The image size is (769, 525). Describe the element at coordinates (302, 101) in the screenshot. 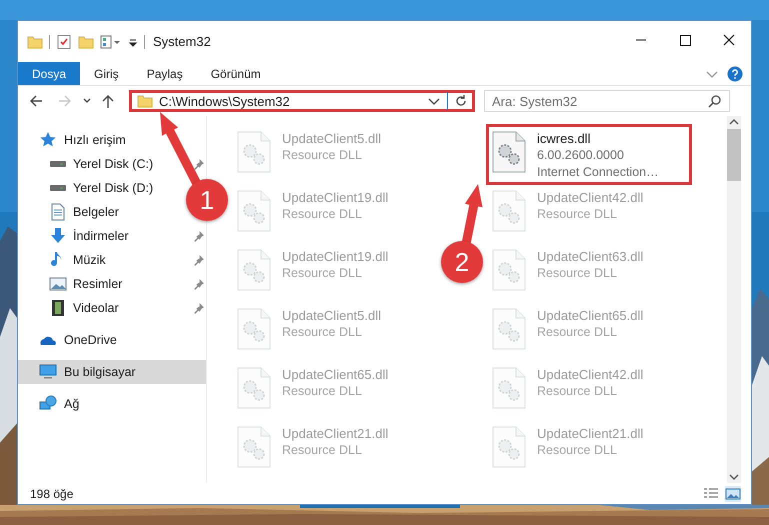

I see `address-bar: C:\Windows\System32` at that location.